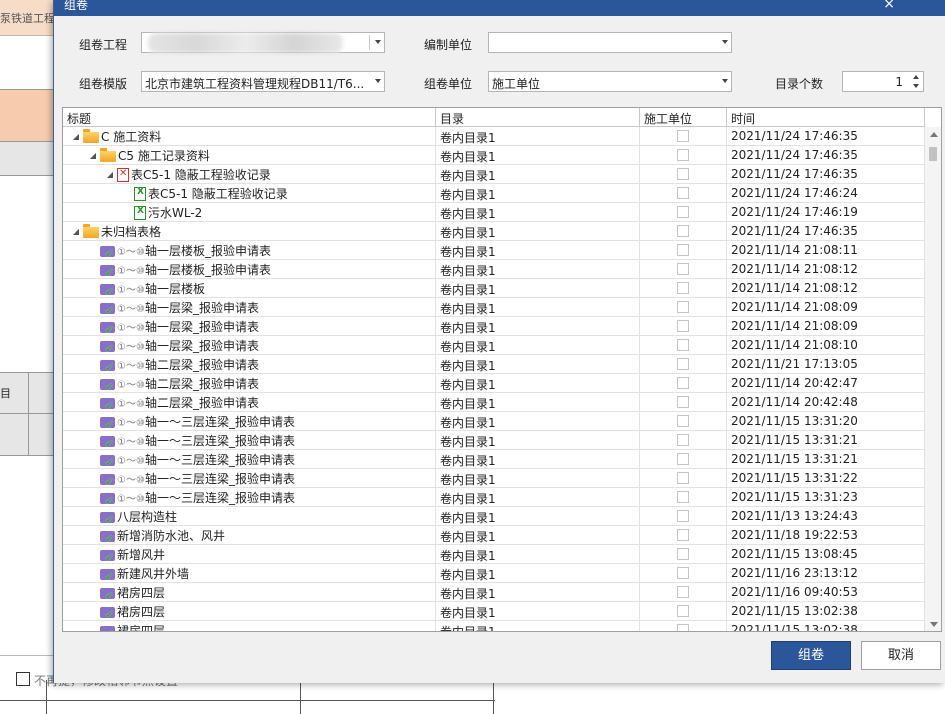  Describe the element at coordinates (175, 213) in the screenshot. I see `row-title: 污水WL-2` at that location.